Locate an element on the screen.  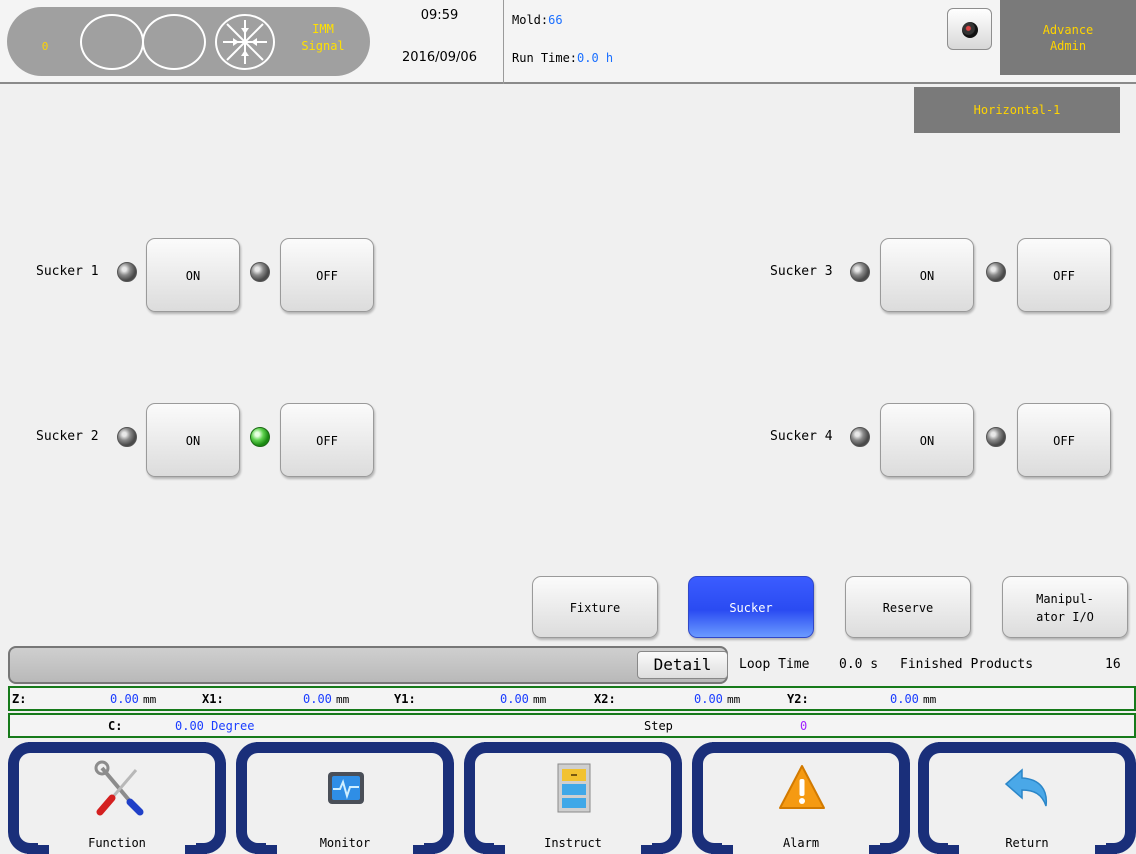
nav-alarm-button: Alarm is located at coordinates (801, 798).